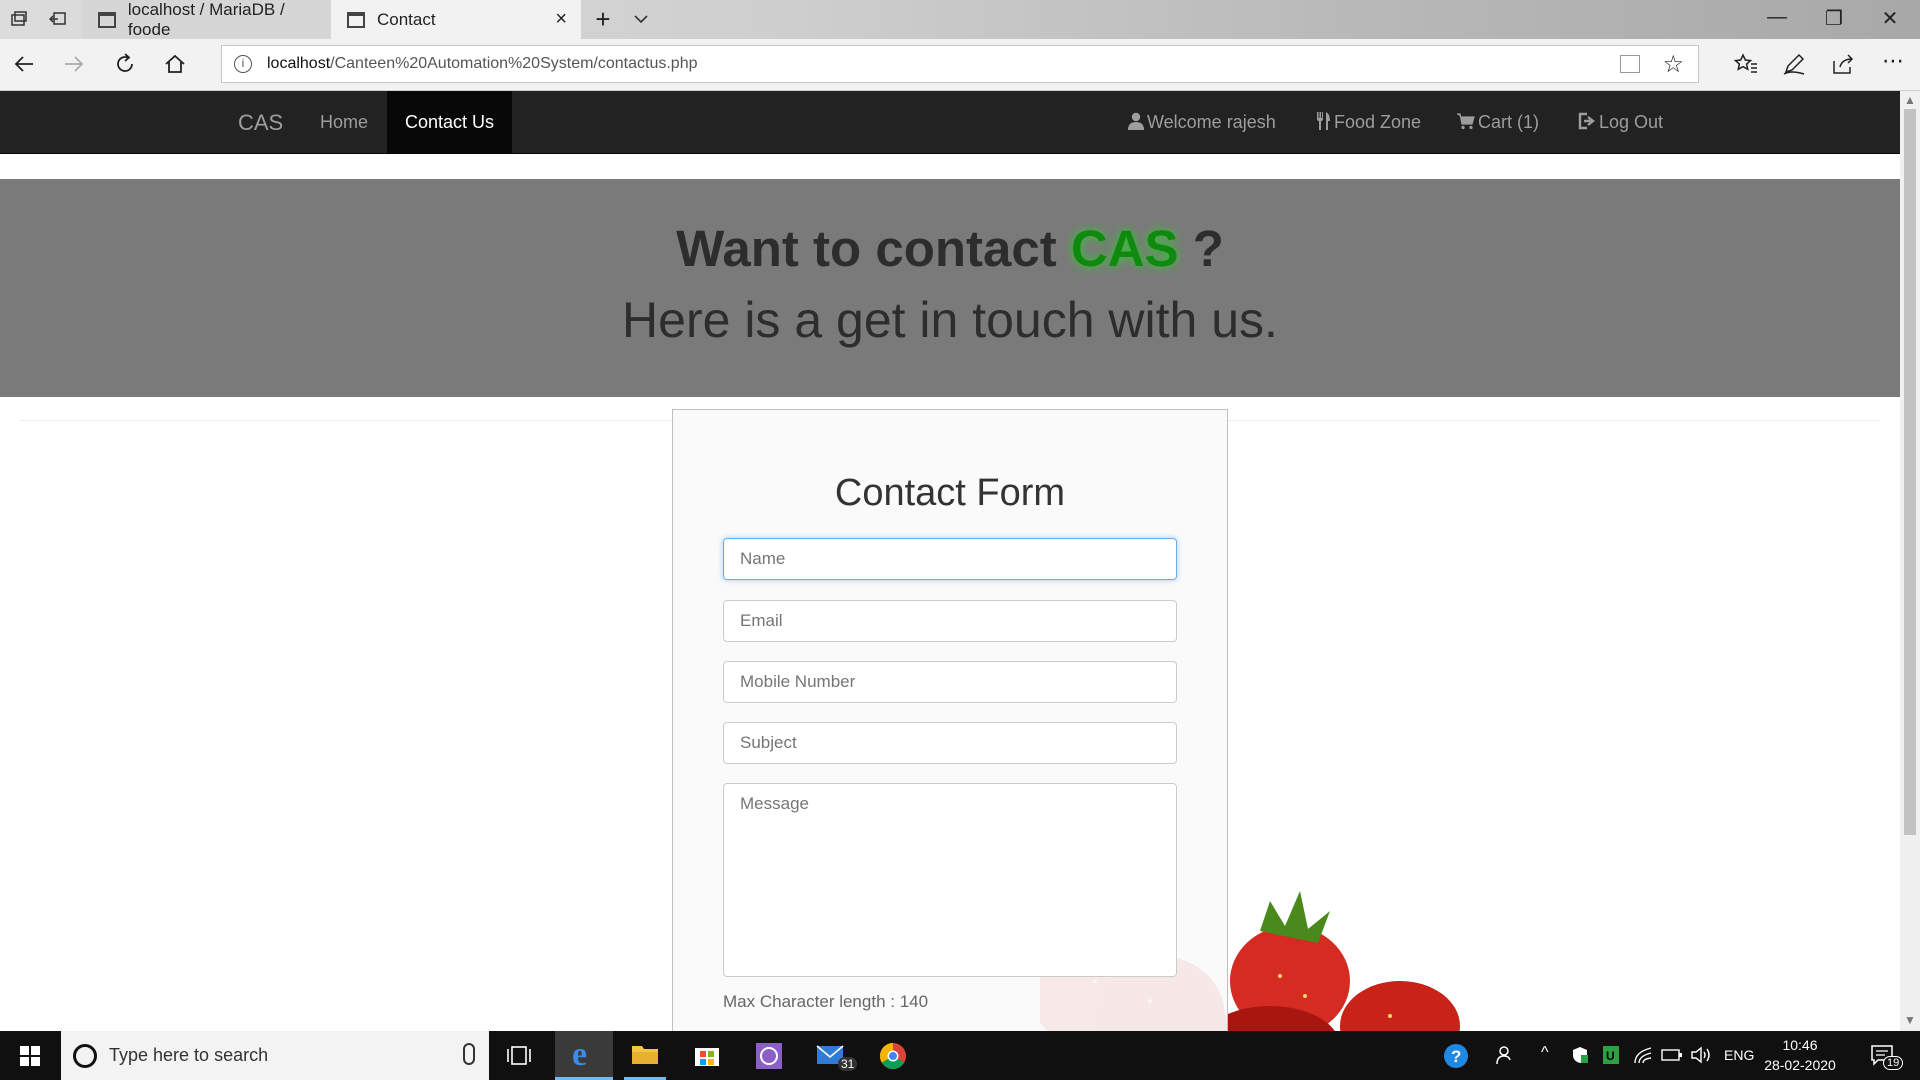 Image resolution: width=1920 pixels, height=1080 pixels. I want to click on scrollbar-thumb, so click(1910, 472).